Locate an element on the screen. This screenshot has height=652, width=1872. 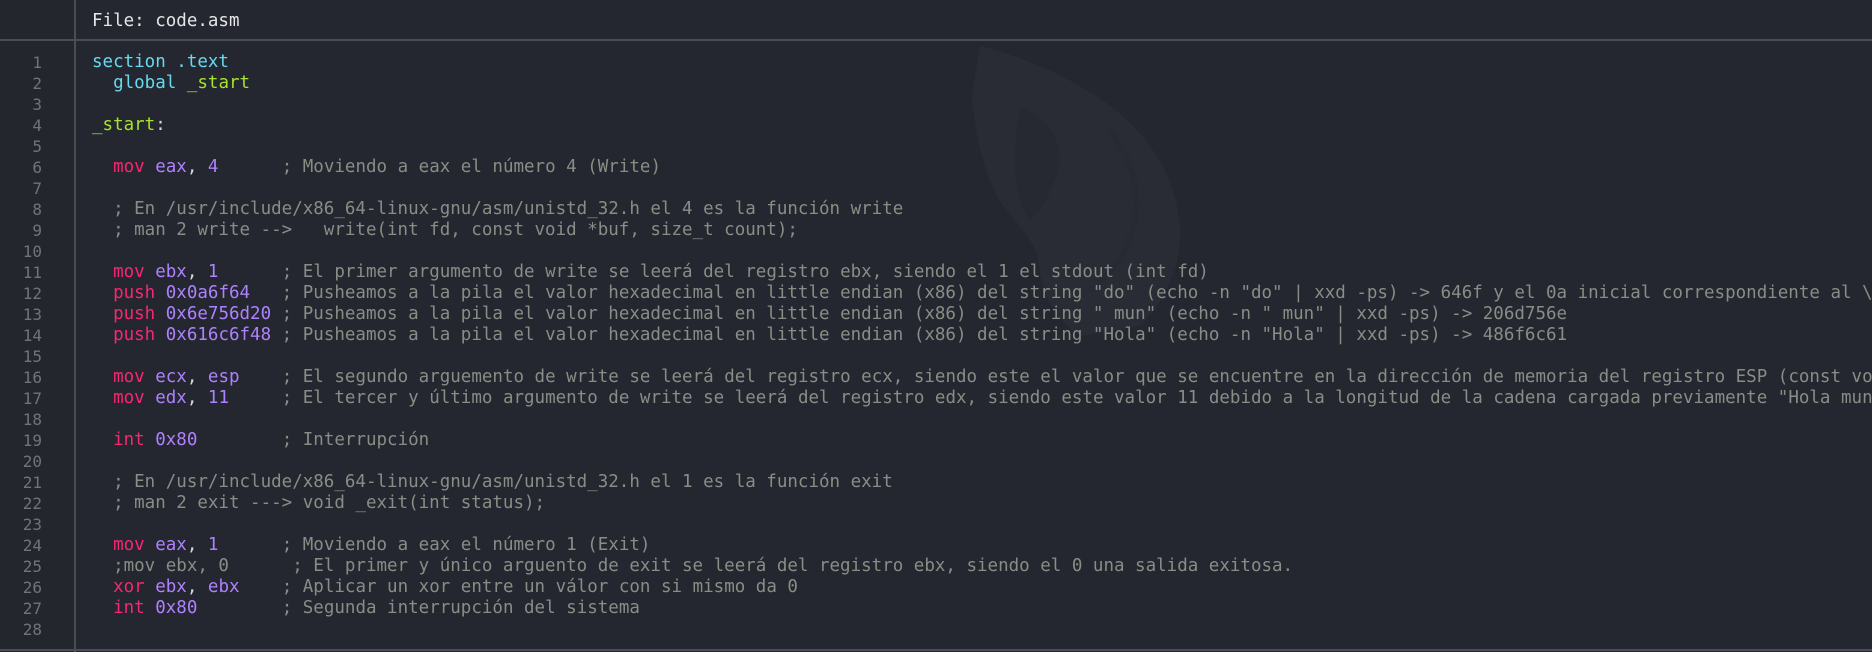
code-line: 20 is located at coordinates (936, 461).